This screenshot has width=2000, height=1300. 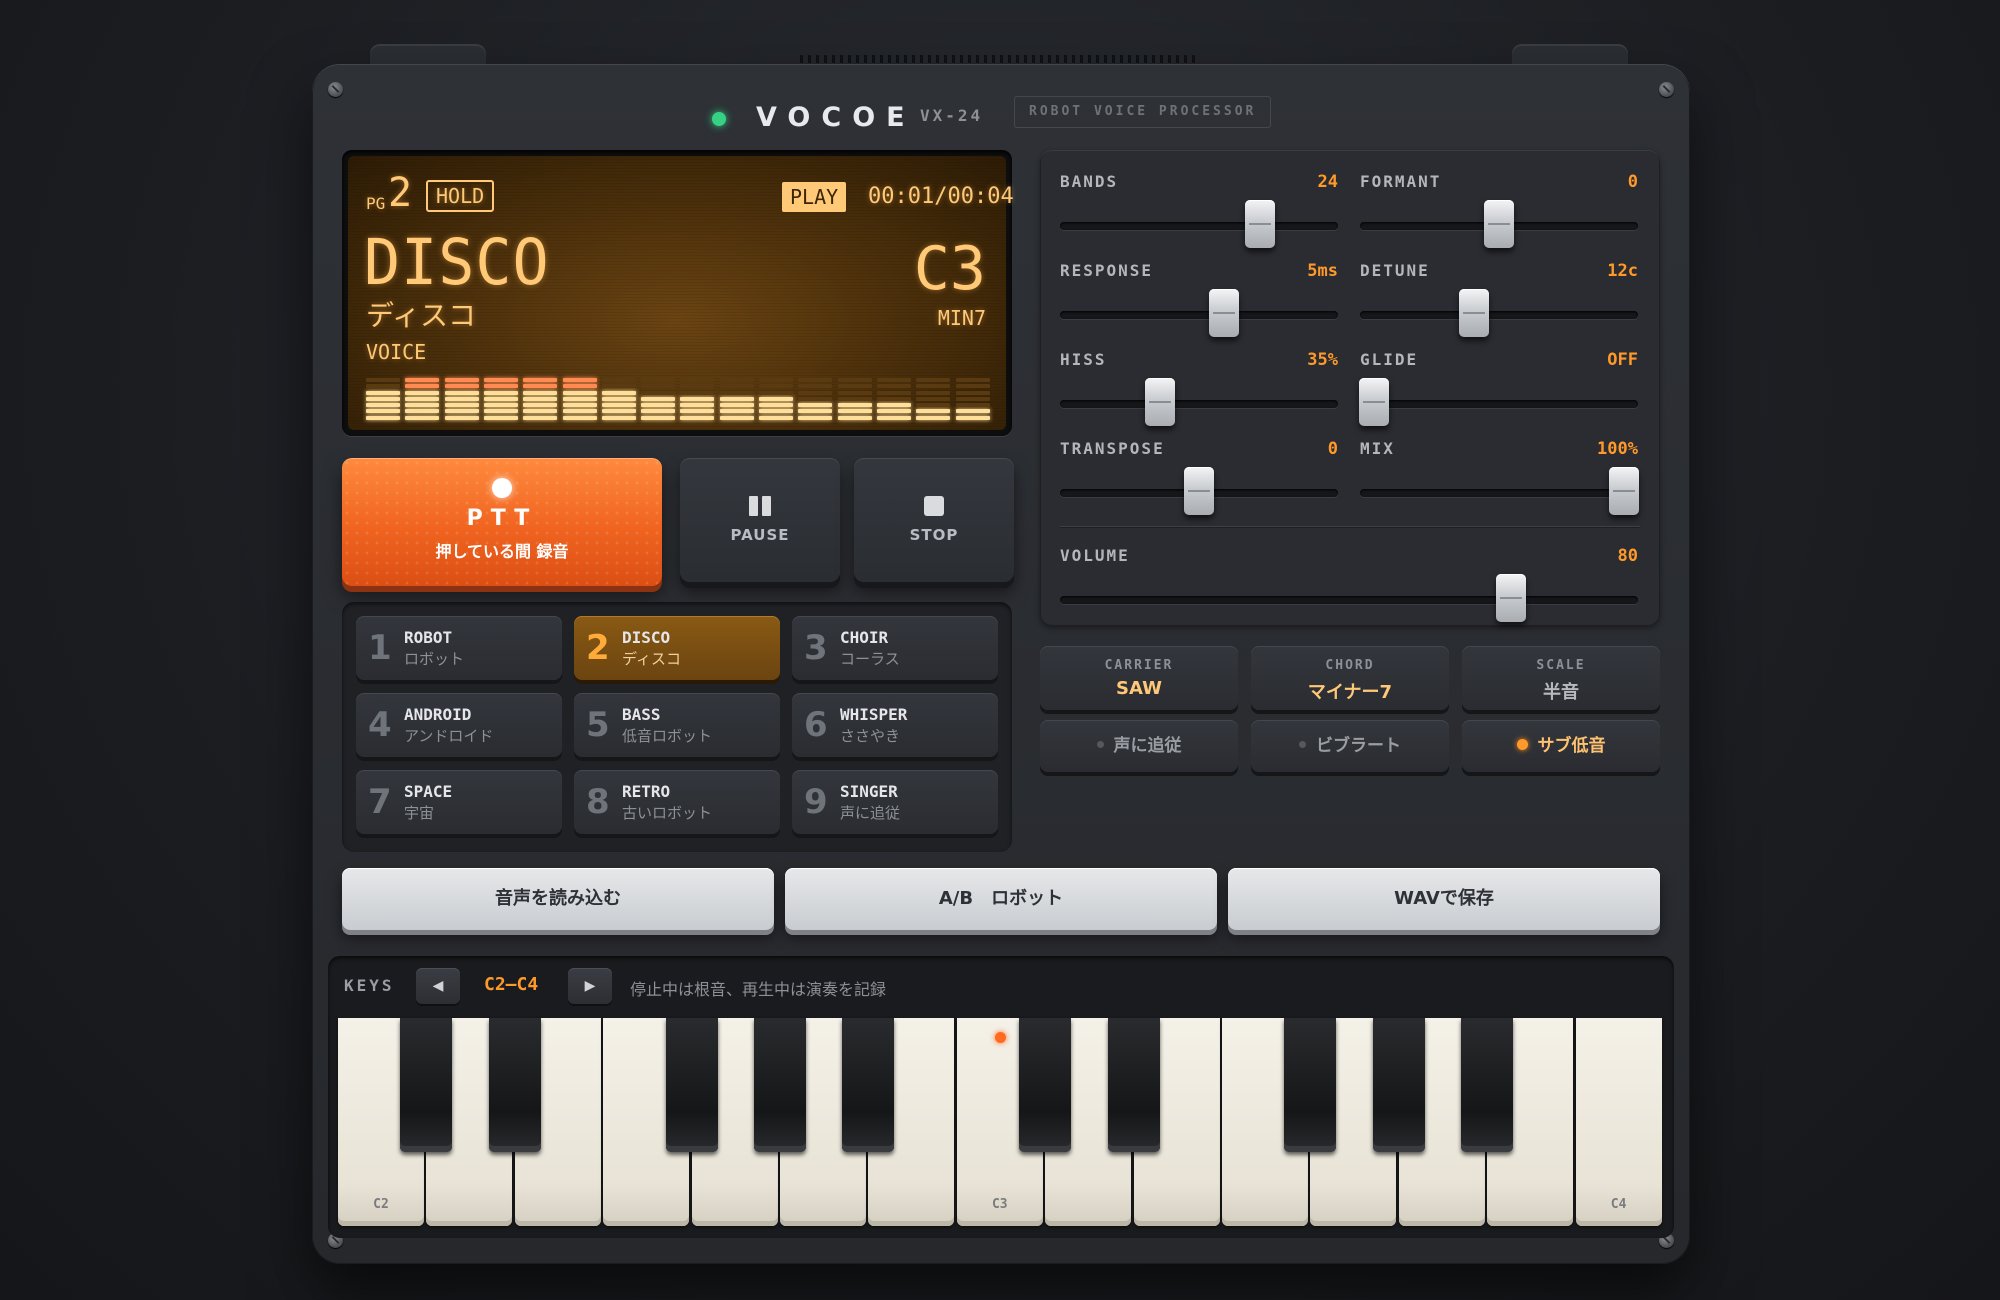 I want to click on slider-transpose: TRANSPOSE 0, so click(x=1199, y=477).